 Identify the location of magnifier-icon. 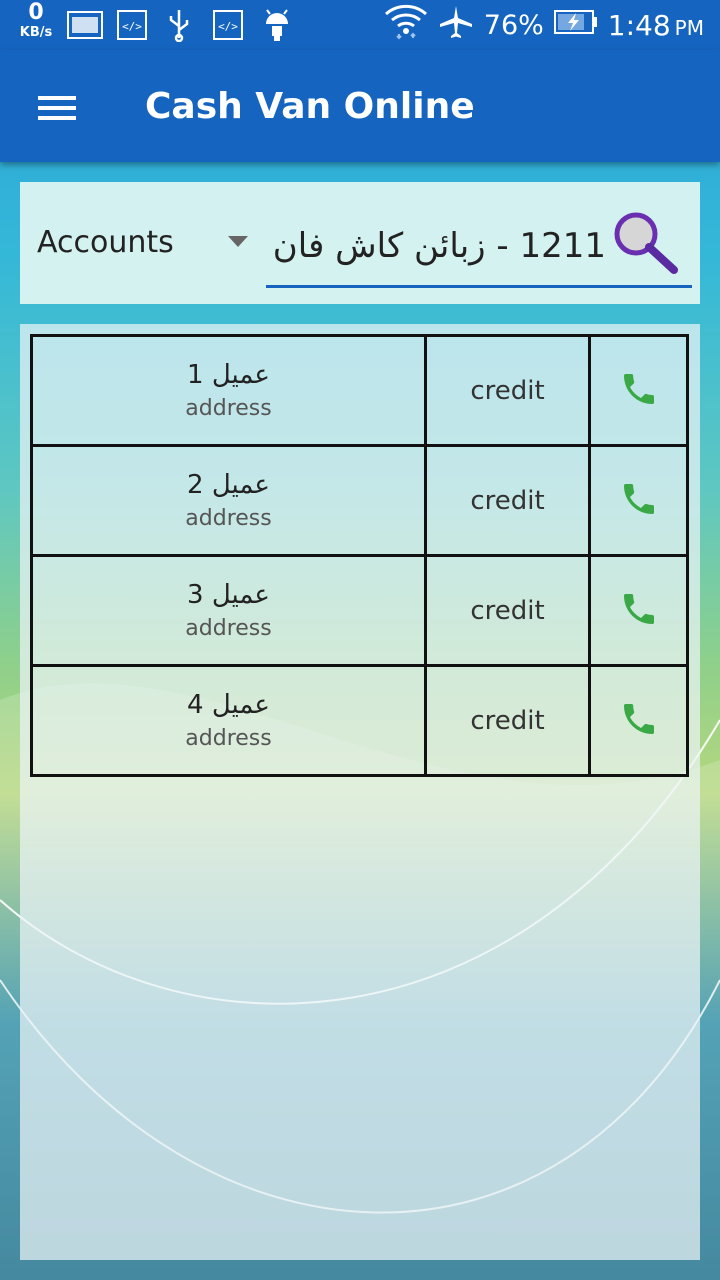
(645, 243).